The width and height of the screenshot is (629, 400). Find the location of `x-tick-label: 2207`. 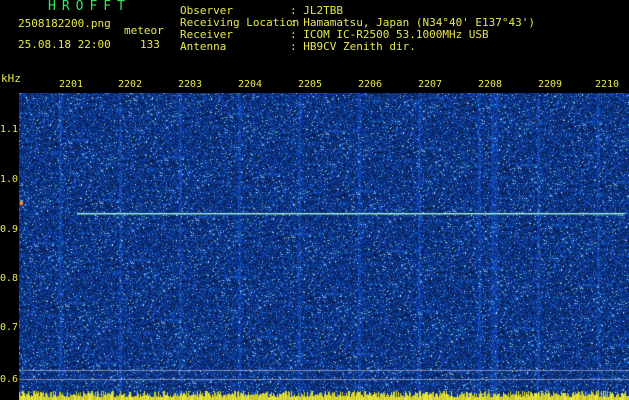

x-tick-label: 2207 is located at coordinates (430, 84).